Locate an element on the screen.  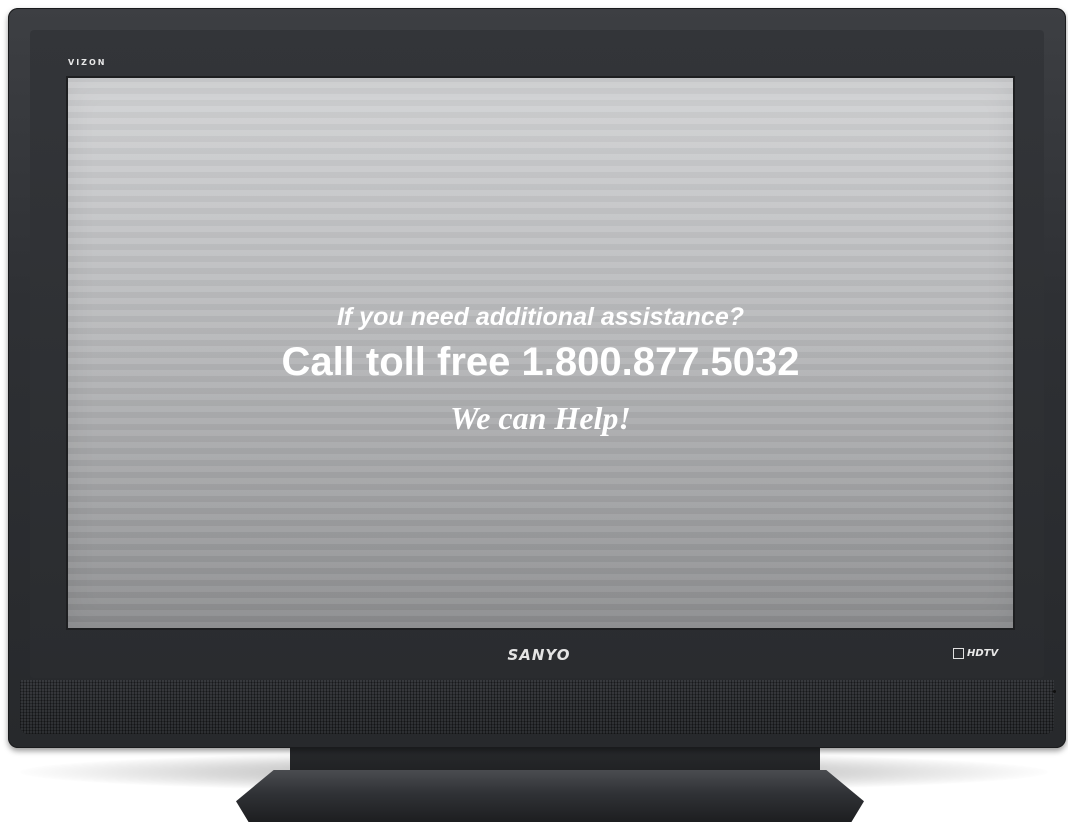
assistance-question: If you need additional assistance? is located at coordinates (540, 317).